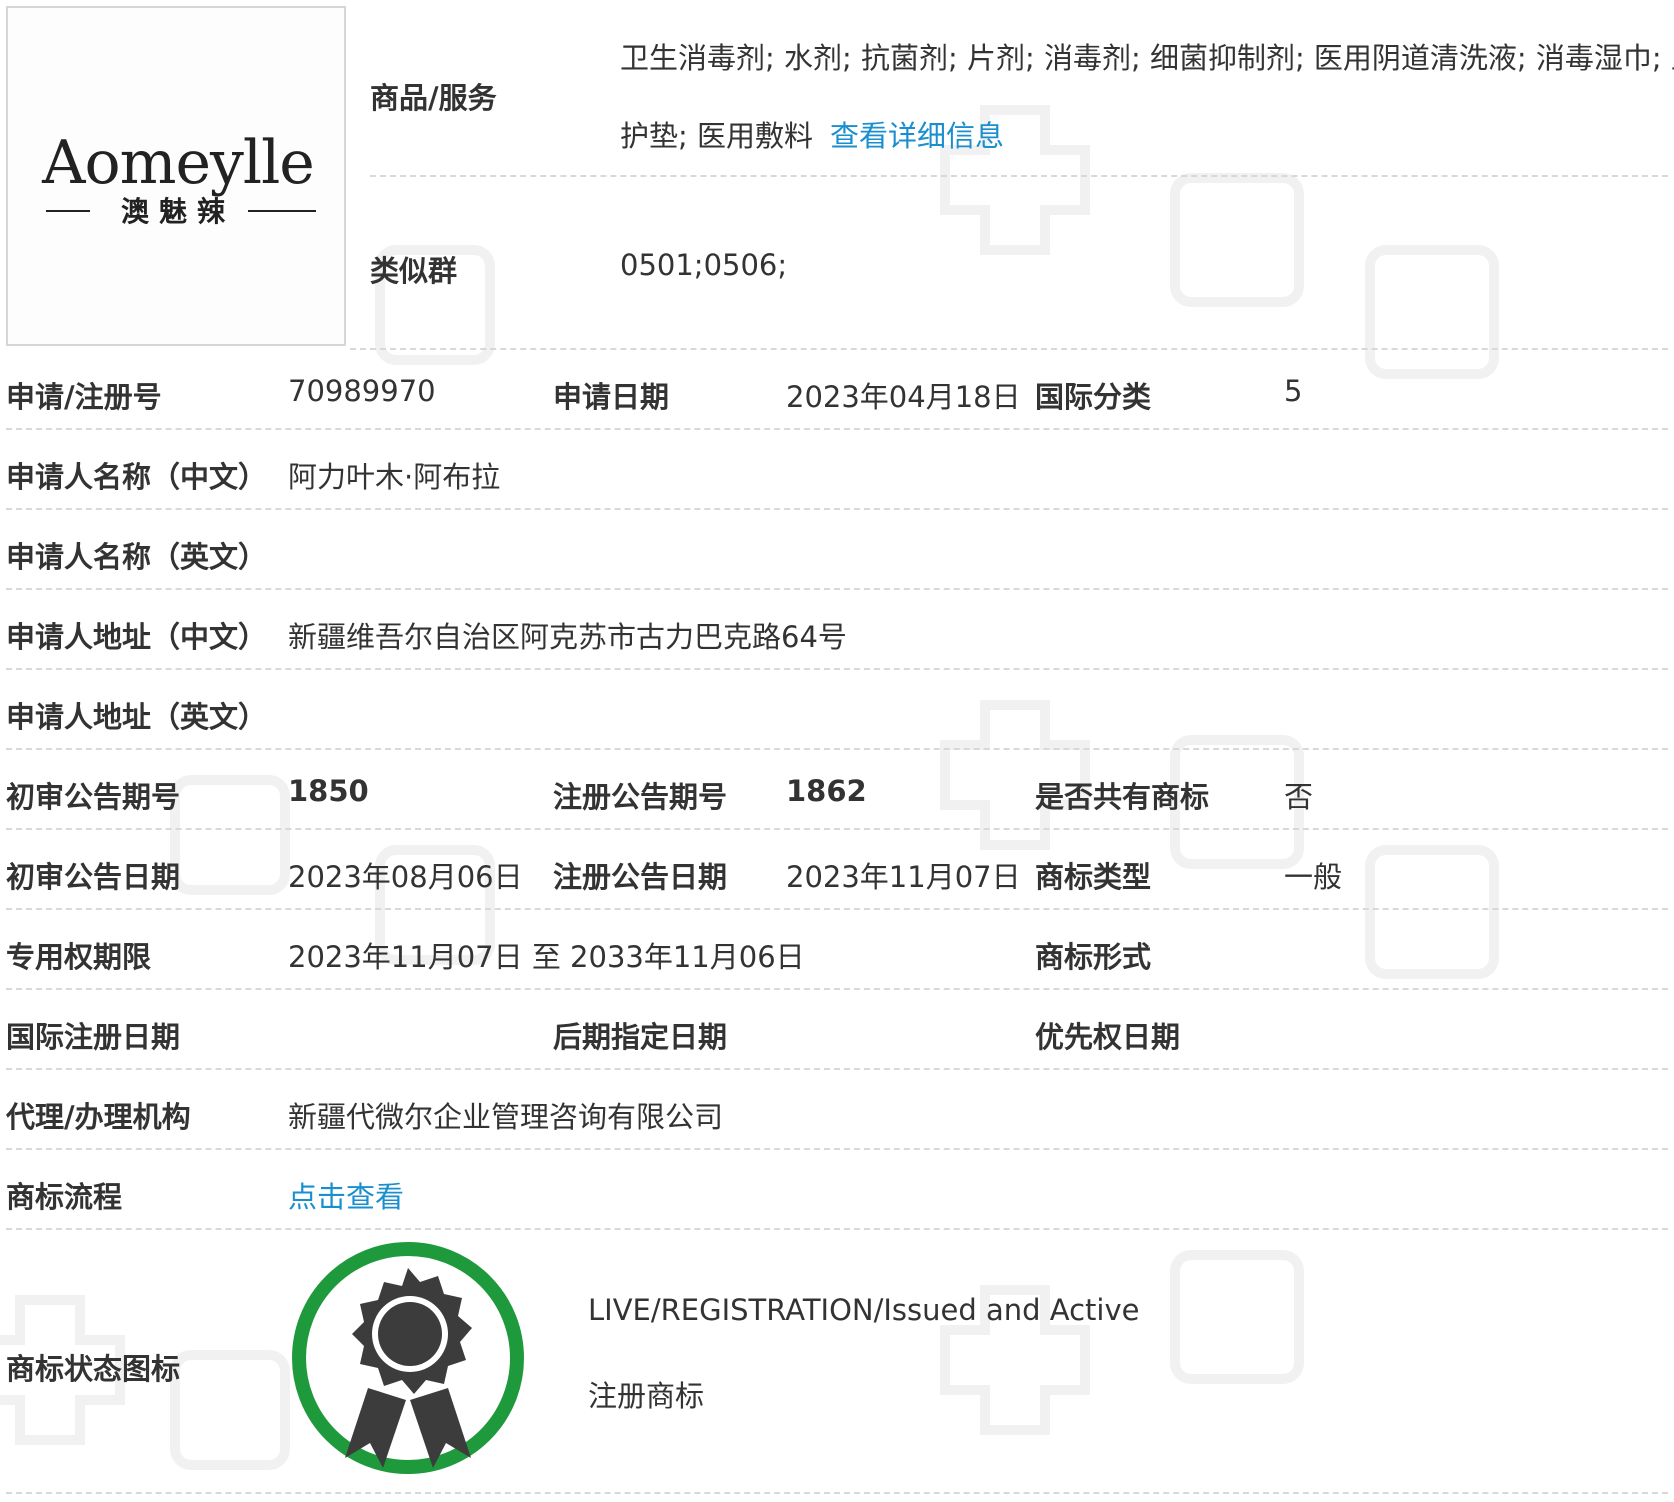 The height and width of the screenshot is (1502, 1674). What do you see at coordinates (93, 1369) in the screenshot?
I see `status-icon-label: 商标状态图标` at bounding box center [93, 1369].